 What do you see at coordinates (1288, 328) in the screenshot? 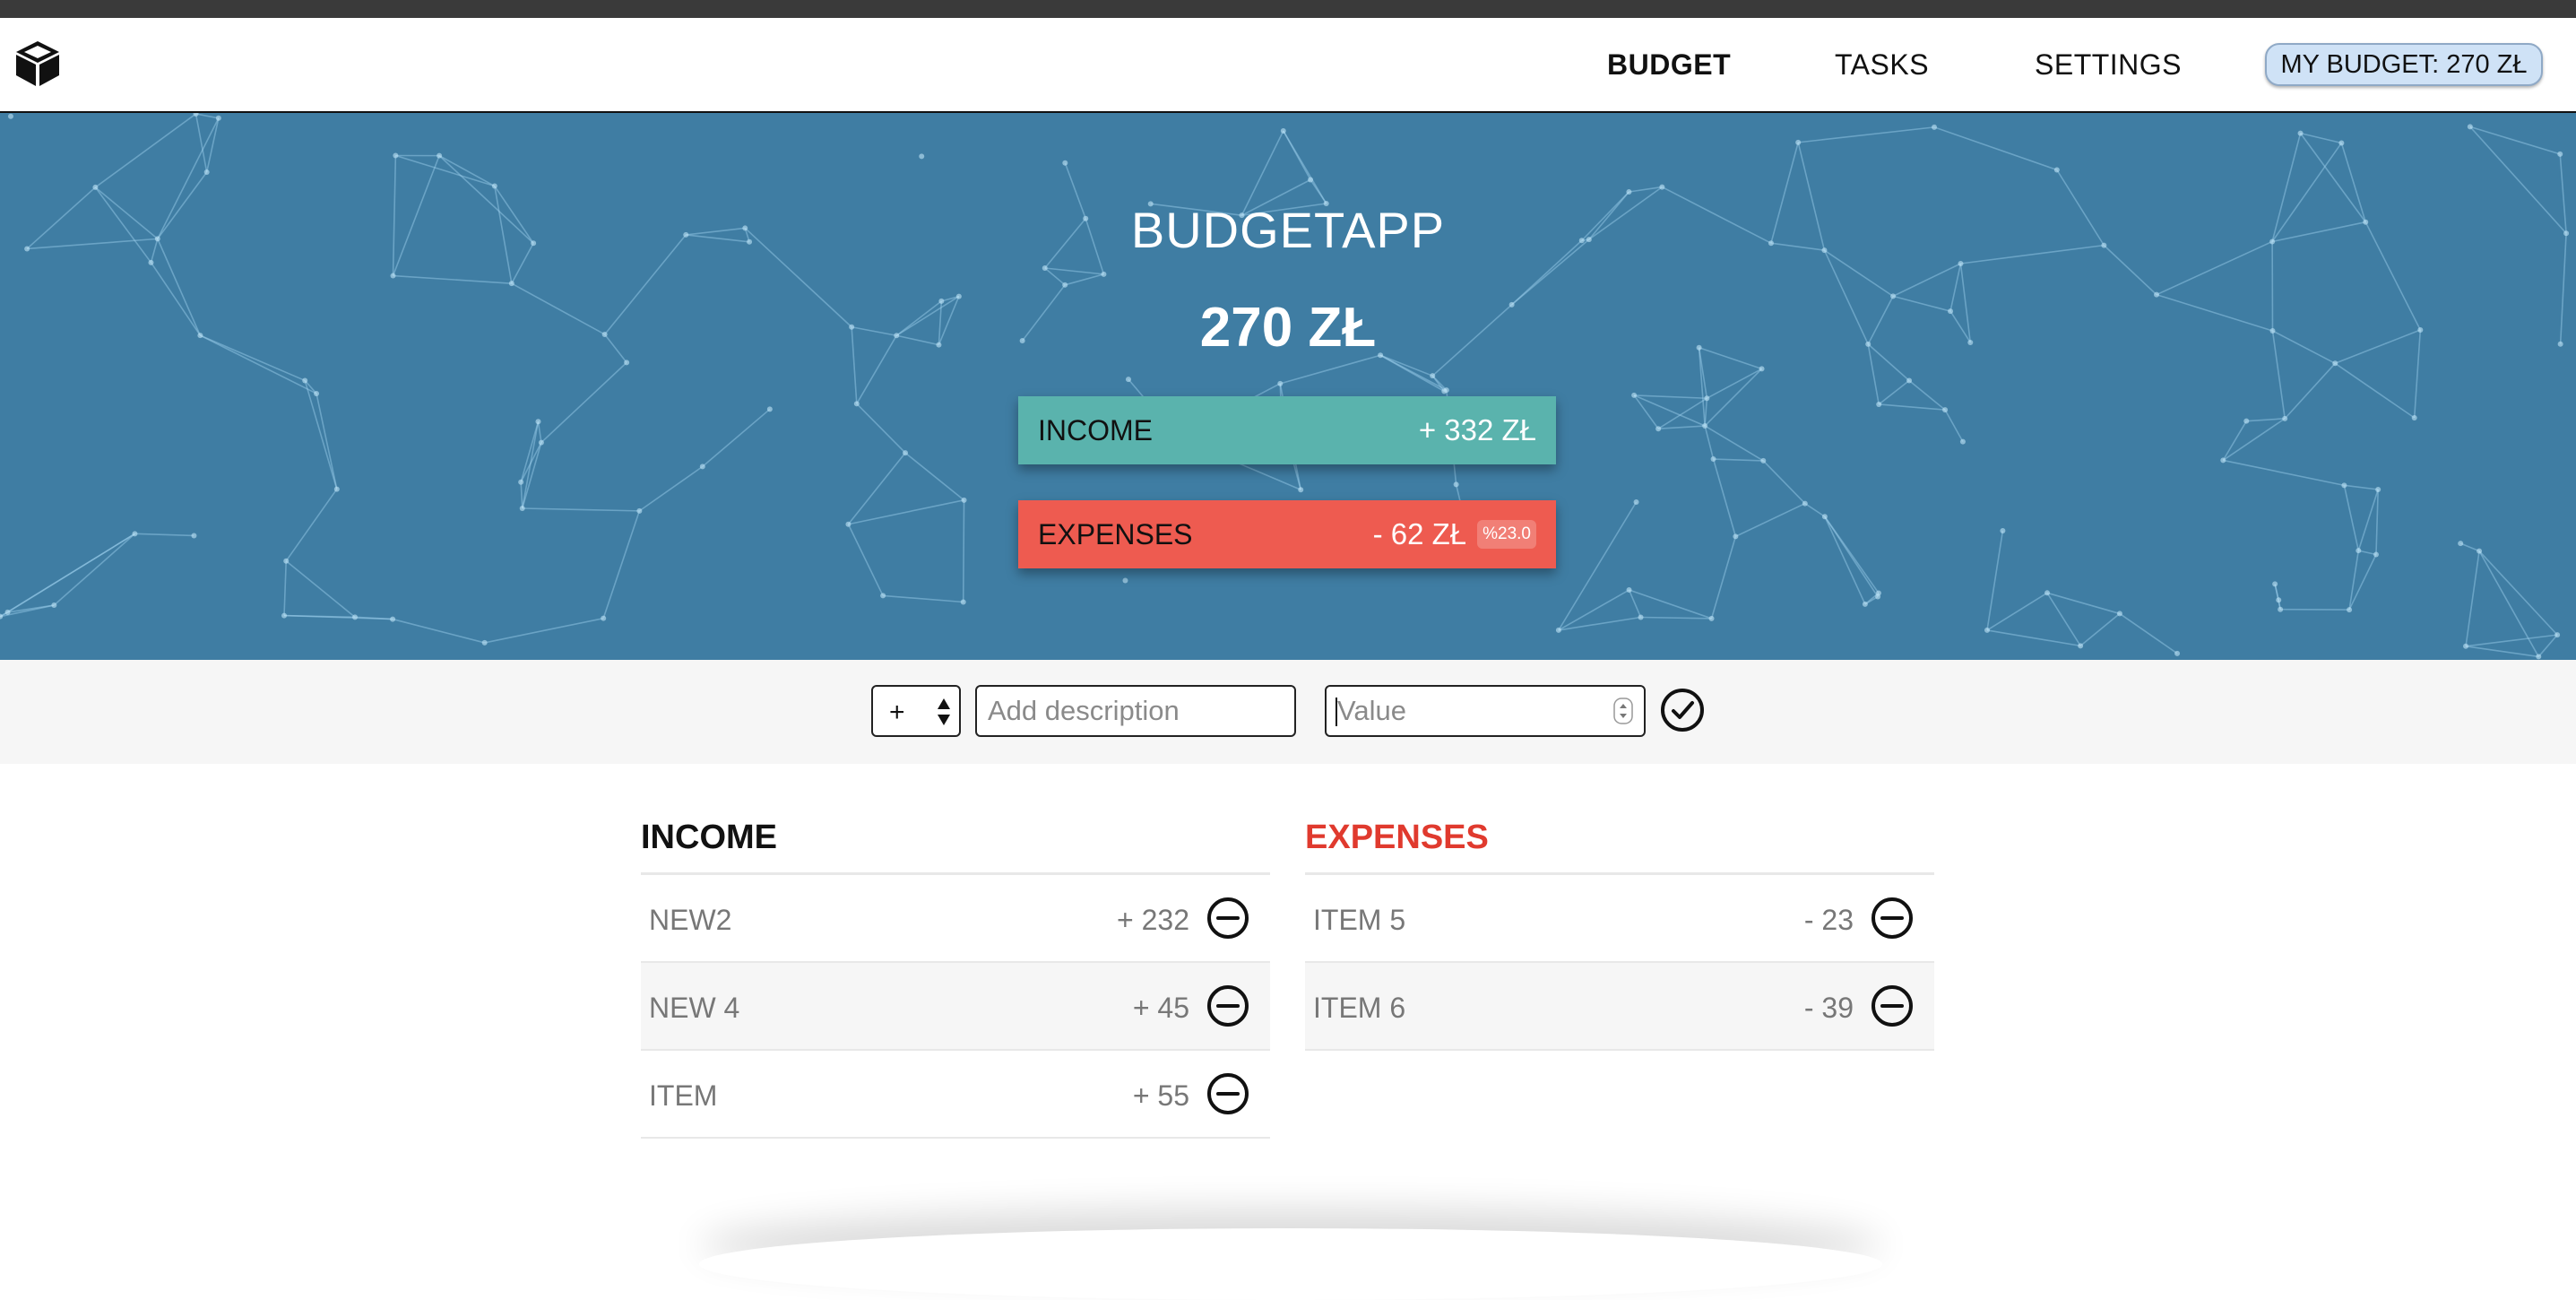
I see `budget-total: 270 ZŁ` at bounding box center [1288, 328].